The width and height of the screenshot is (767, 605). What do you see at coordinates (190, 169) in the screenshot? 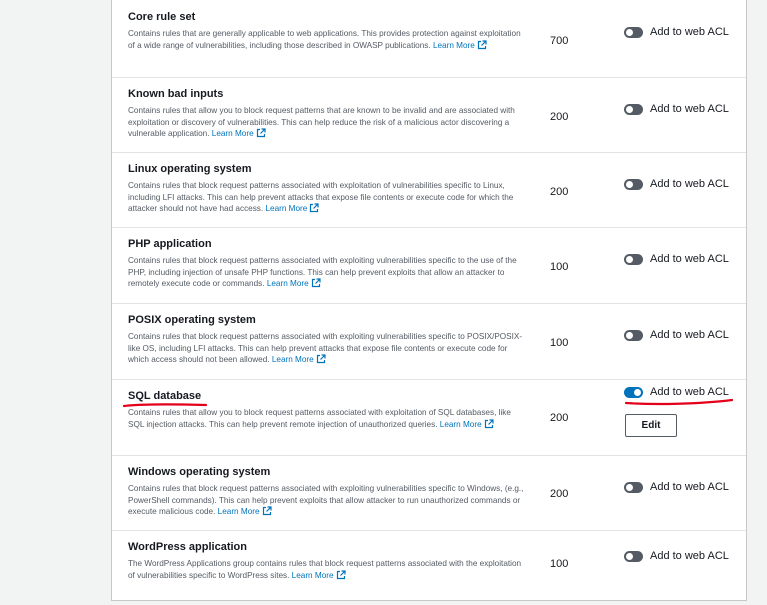
I see `rule-group-name: Linux operating system` at bounding box center [190, 169].